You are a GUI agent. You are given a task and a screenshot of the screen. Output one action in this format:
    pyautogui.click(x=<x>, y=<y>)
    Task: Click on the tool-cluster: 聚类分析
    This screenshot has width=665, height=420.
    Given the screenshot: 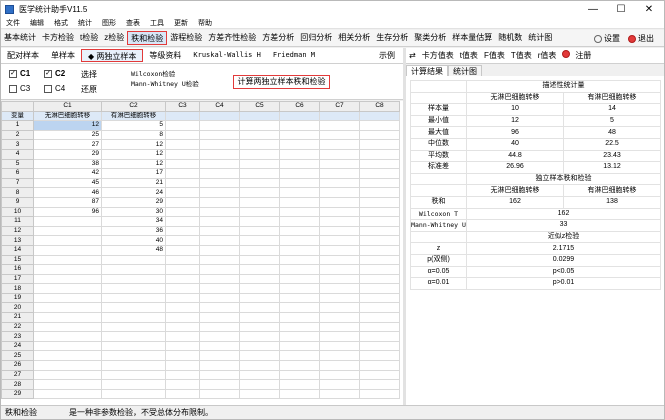 What is the action you would take?
    pyautogui.click(x=430, y=38)
    